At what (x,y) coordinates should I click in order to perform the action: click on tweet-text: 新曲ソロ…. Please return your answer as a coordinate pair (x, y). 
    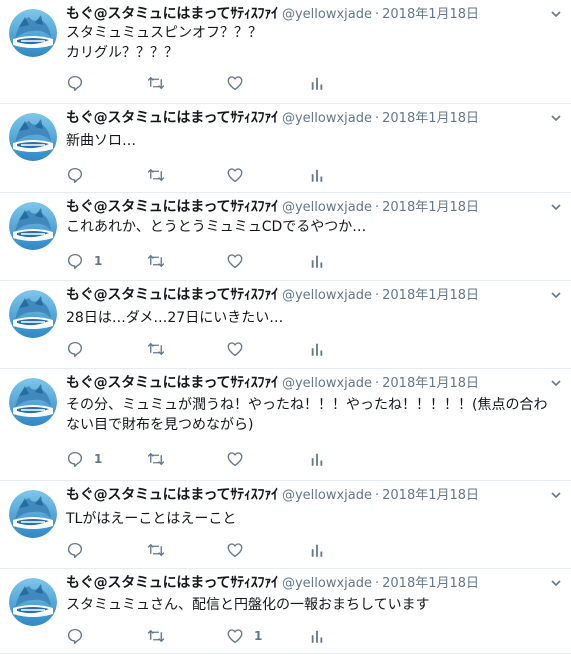
    Looking at the image, I should click on (101, 141).